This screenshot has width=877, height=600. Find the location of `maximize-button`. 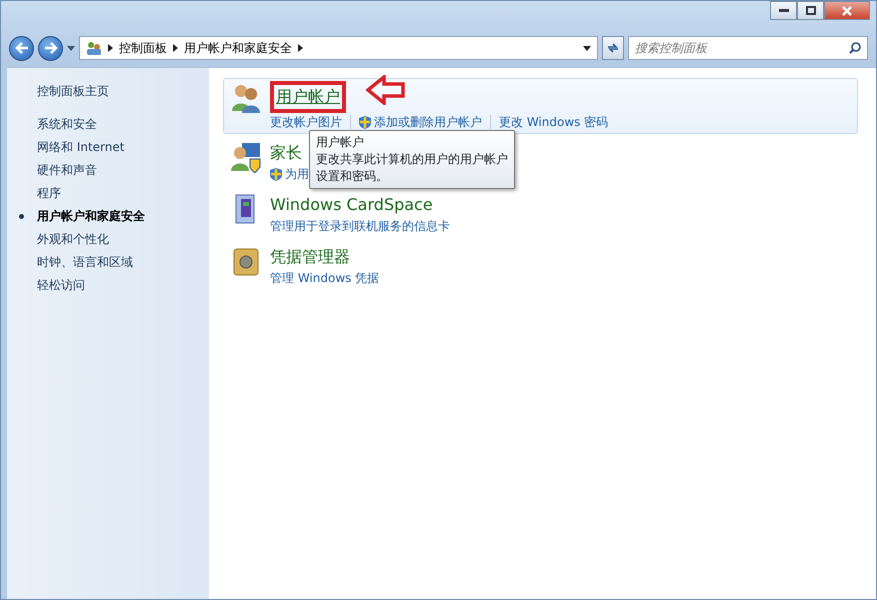

maximize-button is located at coordinates (810, 10).